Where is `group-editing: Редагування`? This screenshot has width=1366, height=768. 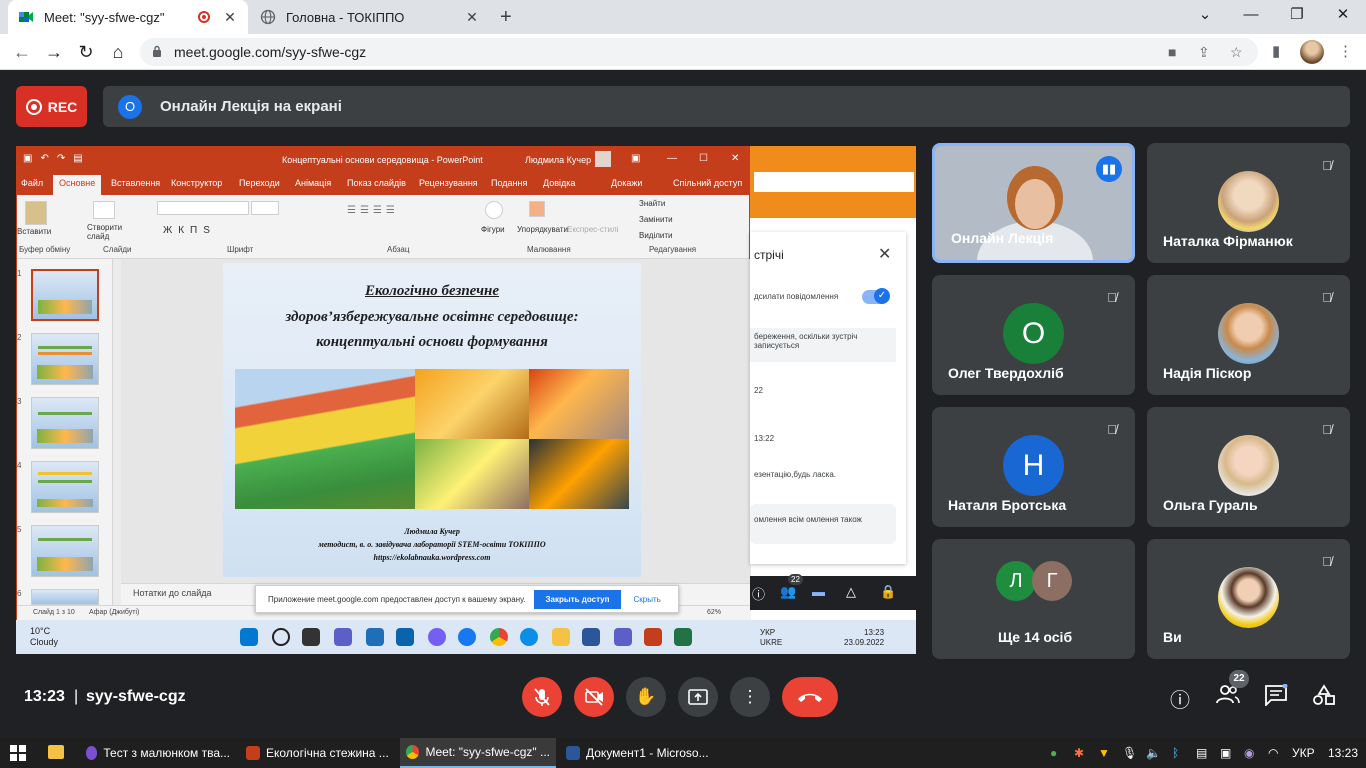 group-editing: Редагування is located at coordinates (673, 249).